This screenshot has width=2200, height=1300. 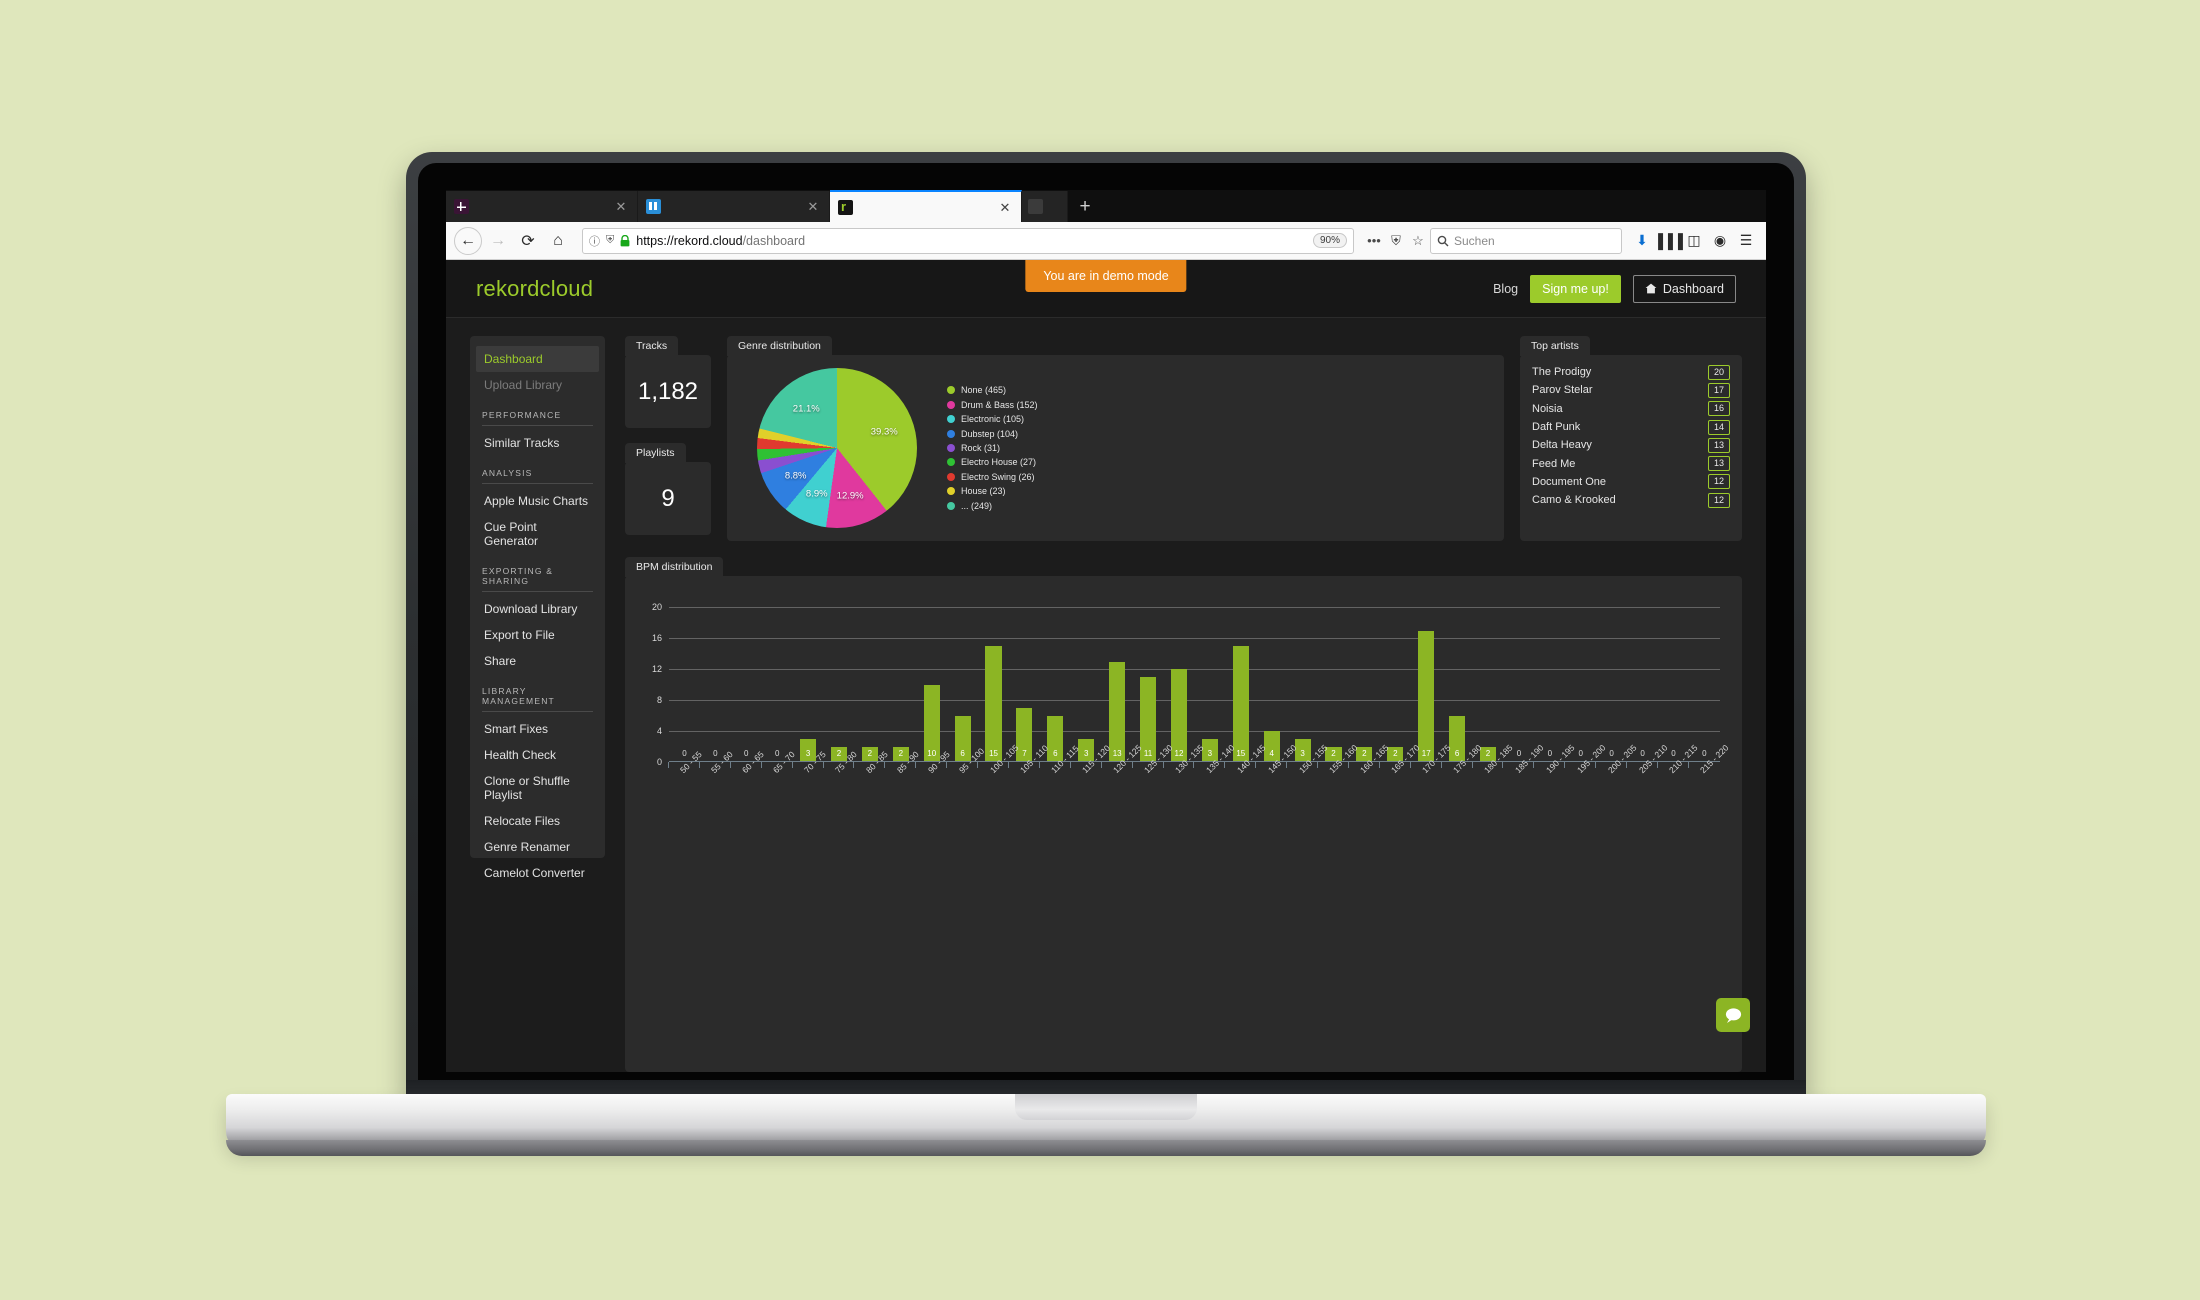 I want to click on legend-item: Electro Swing (26), so click(x=992, y=477).